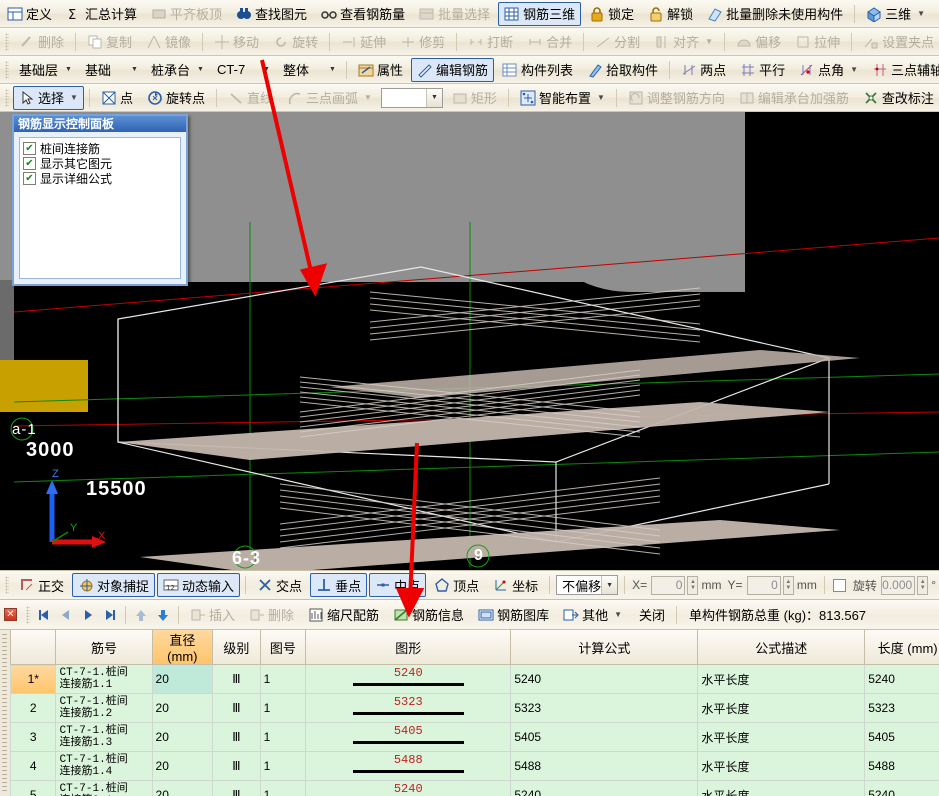  I want to click on rebar-option-1: ✔ 显示其它图元, so click(101, 163).